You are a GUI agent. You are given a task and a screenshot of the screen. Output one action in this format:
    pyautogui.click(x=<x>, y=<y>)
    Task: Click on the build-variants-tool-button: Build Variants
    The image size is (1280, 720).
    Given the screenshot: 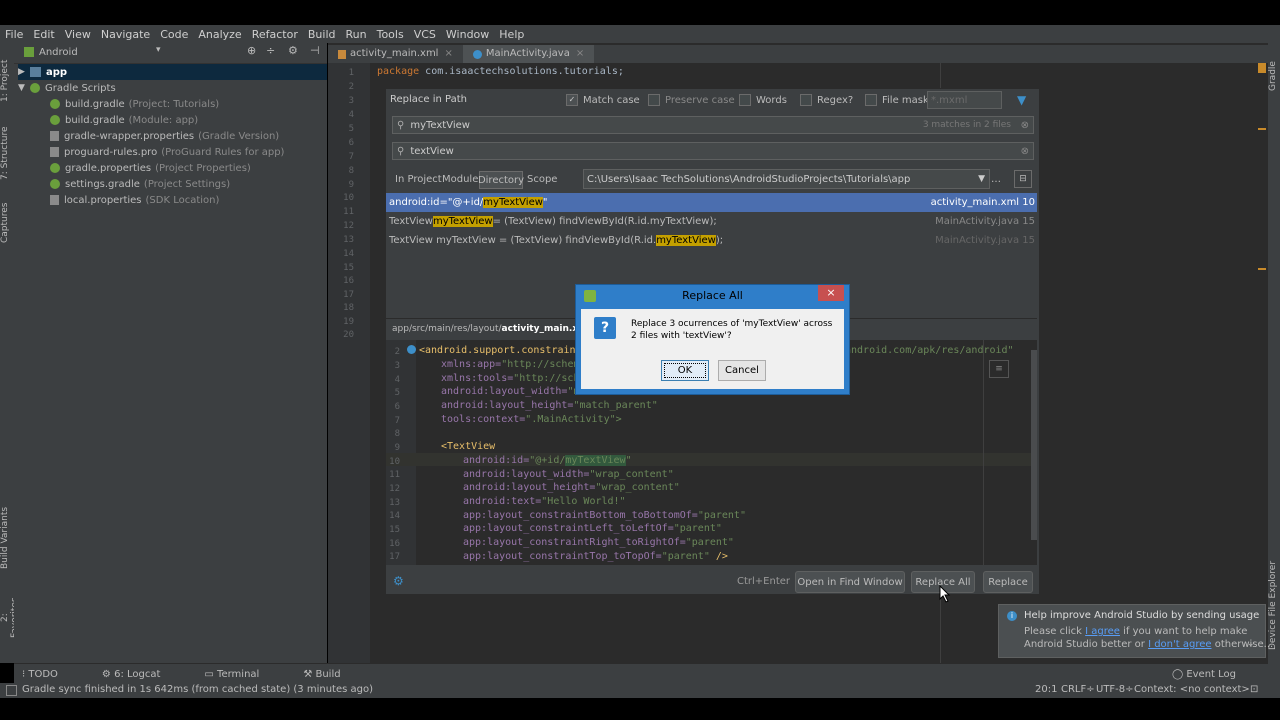 What is the action you would take?
    pyautogui.click(x=7, y=538)
    